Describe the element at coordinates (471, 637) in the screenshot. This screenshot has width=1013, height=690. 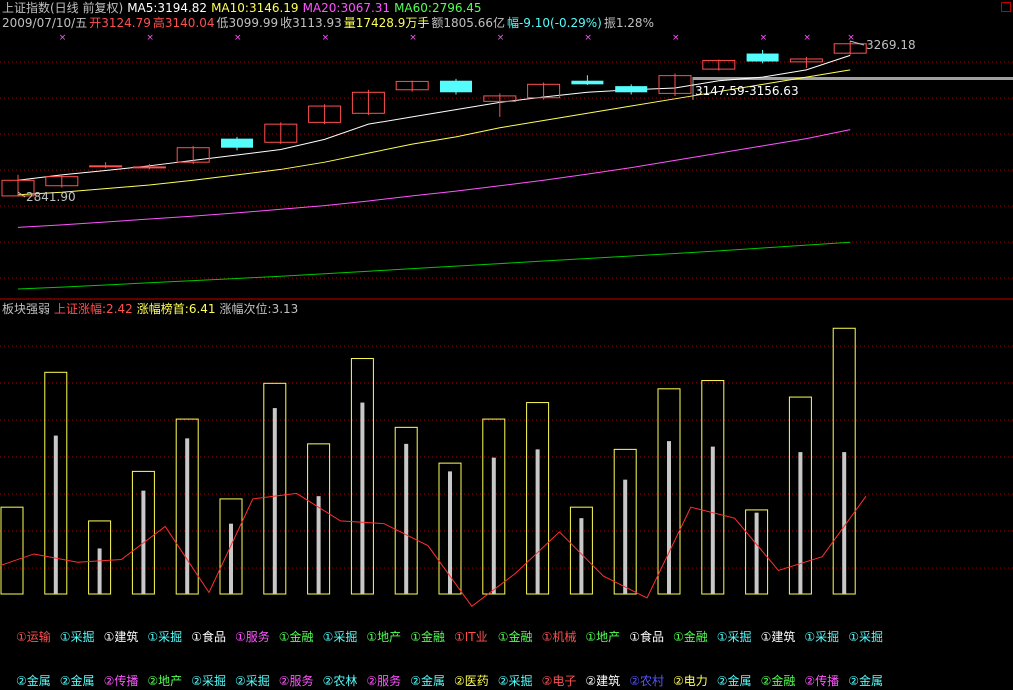
I see `sector-label: ①IT业` at that location.